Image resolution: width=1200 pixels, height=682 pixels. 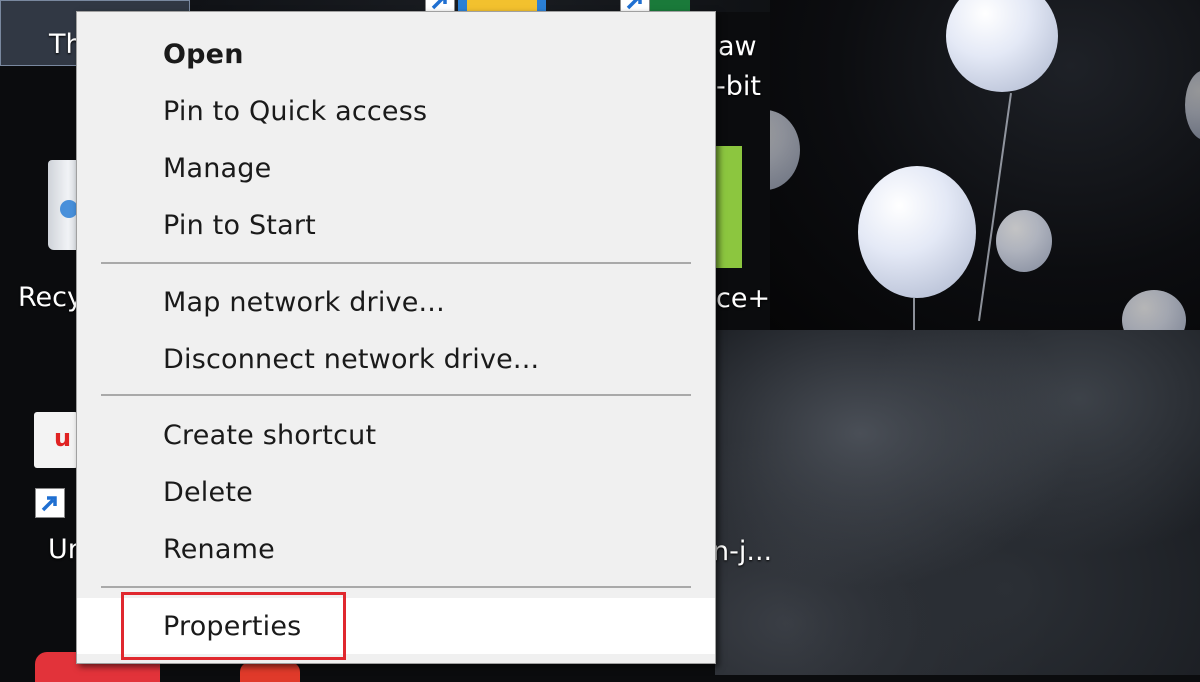 I want to click on desktop-icon-label: Recy, so click(x=50, y=297).